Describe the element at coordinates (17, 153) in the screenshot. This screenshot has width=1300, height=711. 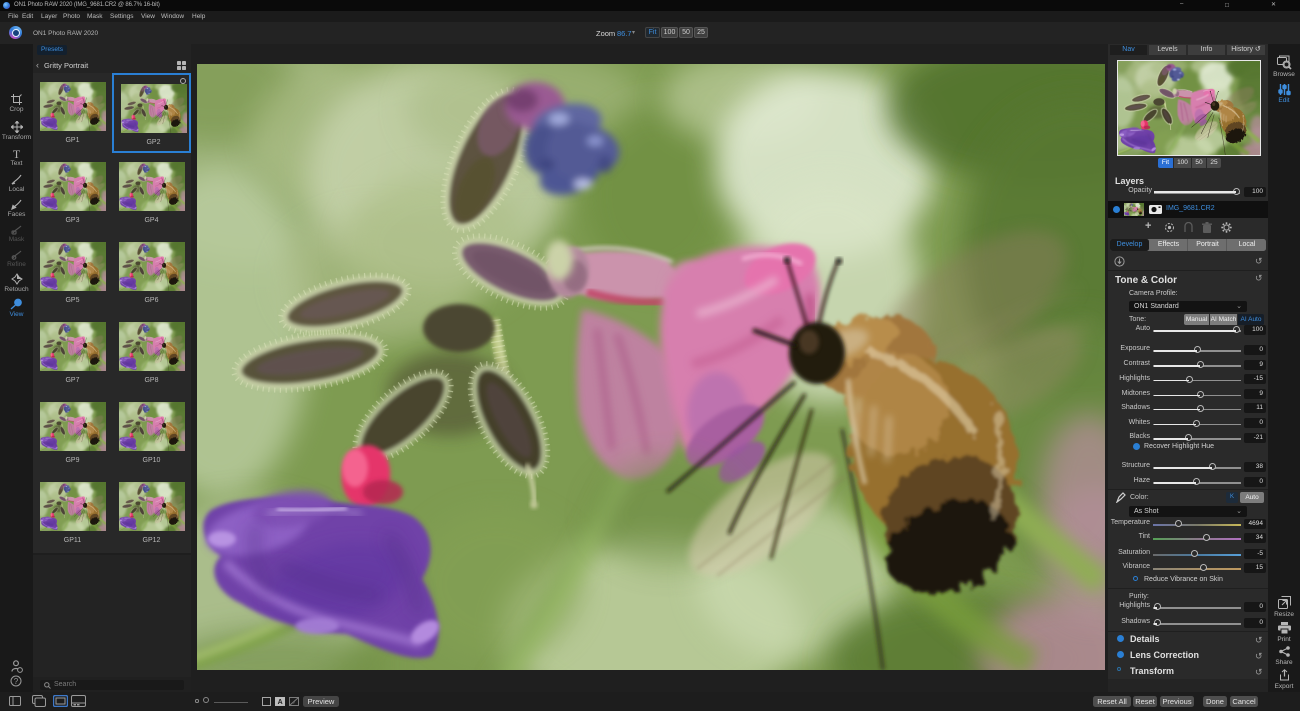
I see `svg-text: T` at that location.